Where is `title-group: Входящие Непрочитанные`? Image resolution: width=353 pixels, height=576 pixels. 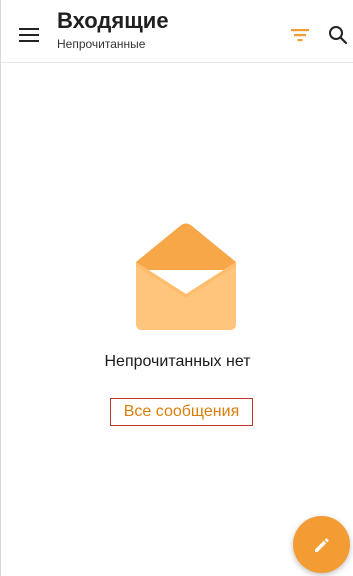 title-group: Входящие Непрочитанные is located at coordinates (162, 33).